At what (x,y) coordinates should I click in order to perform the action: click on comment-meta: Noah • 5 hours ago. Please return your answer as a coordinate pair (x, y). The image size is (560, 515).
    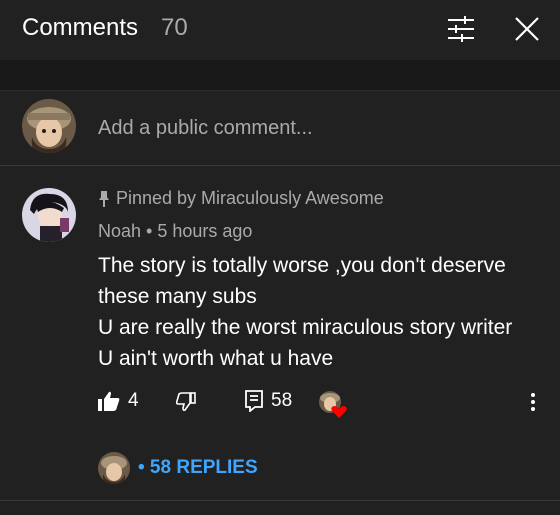
    Looking at the image, I should click on (175, 231).